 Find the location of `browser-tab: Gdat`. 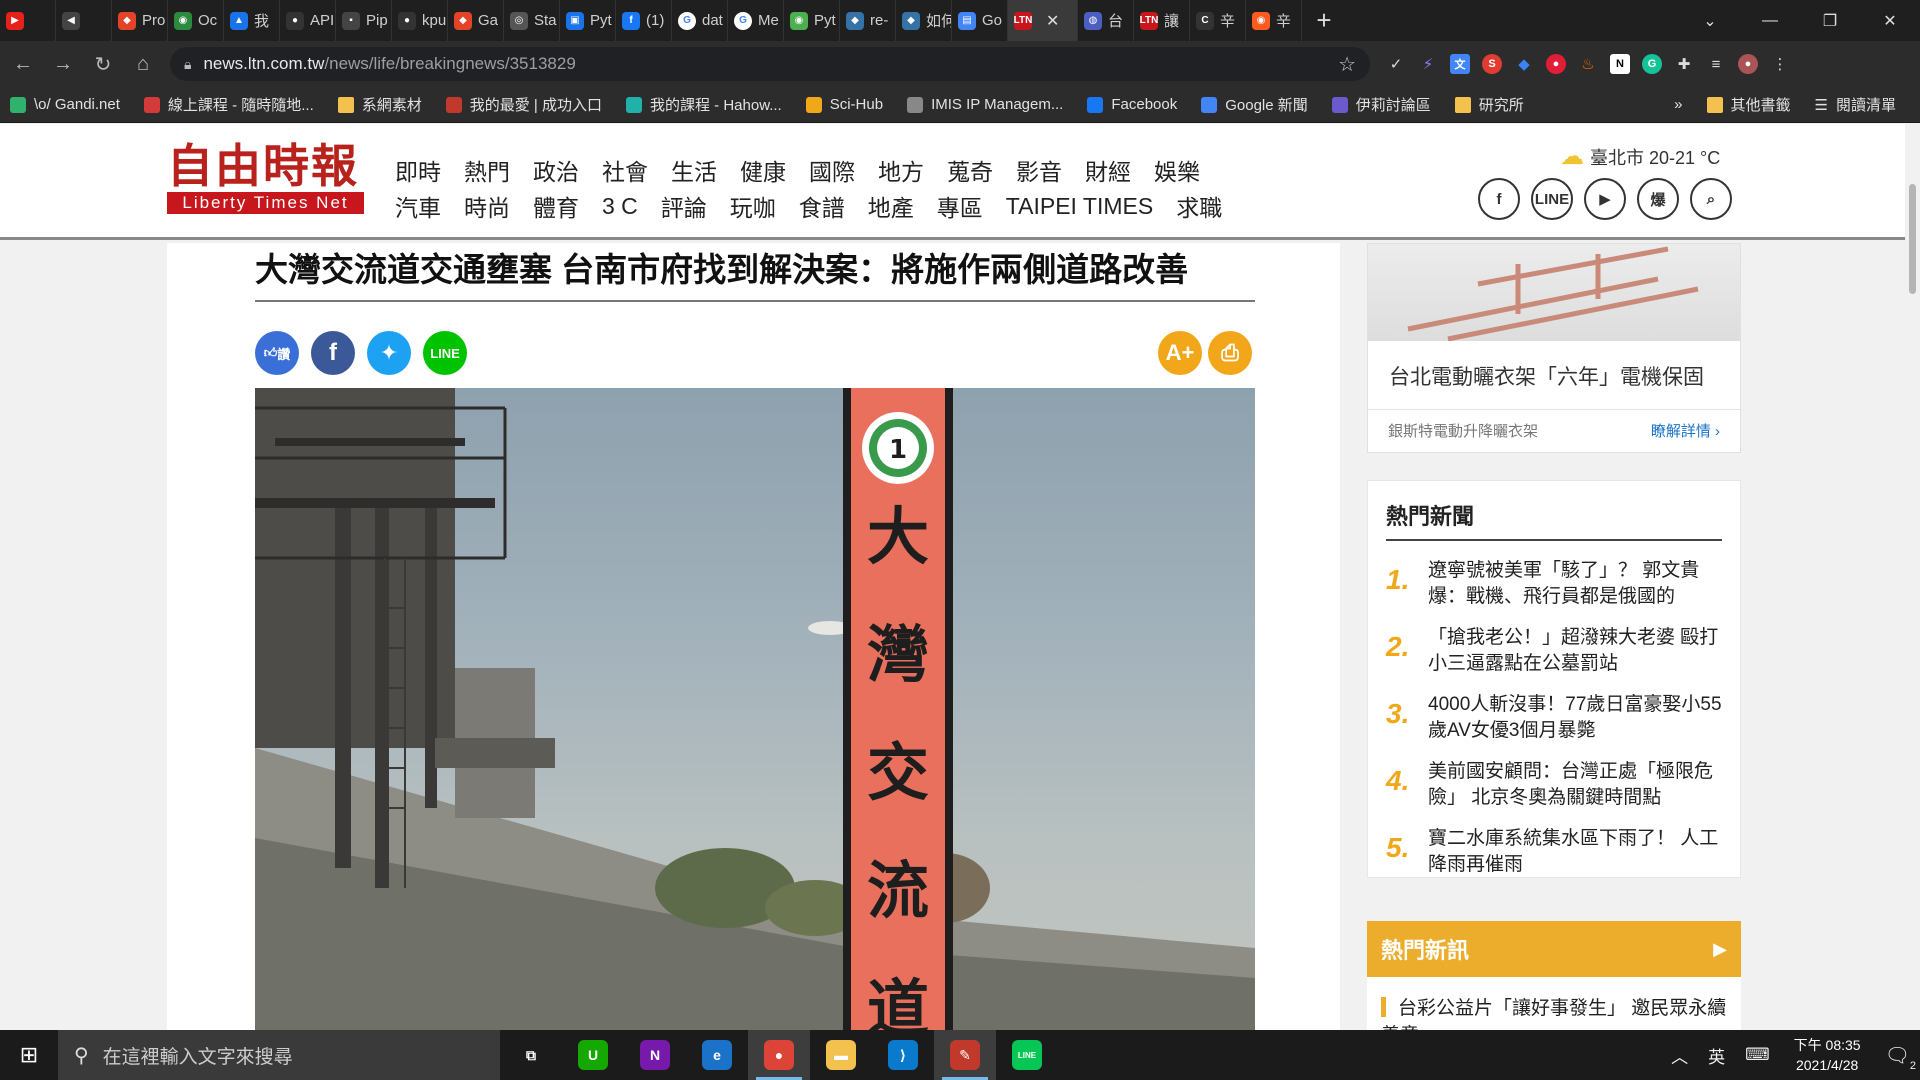

browser-tab: Gdat is located at coordinates (700, 20).